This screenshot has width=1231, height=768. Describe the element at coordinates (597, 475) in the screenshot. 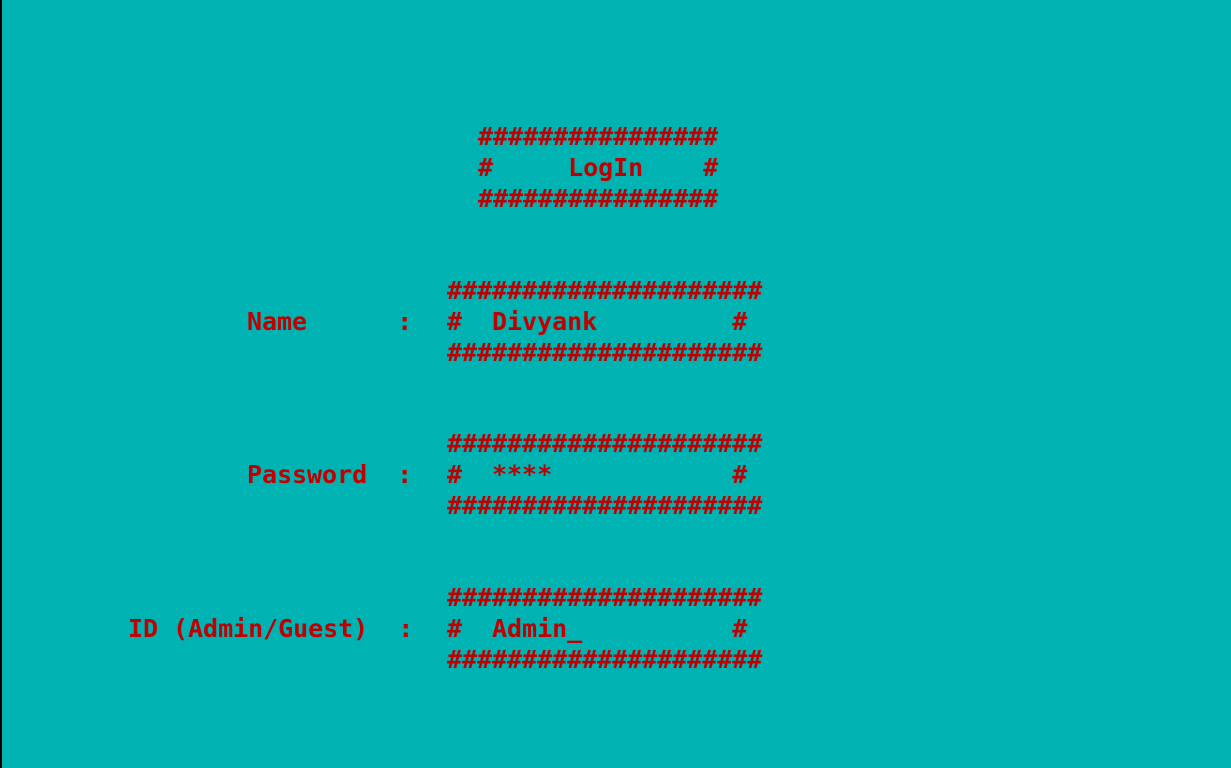

I see `password-field: # **** #` at that location.